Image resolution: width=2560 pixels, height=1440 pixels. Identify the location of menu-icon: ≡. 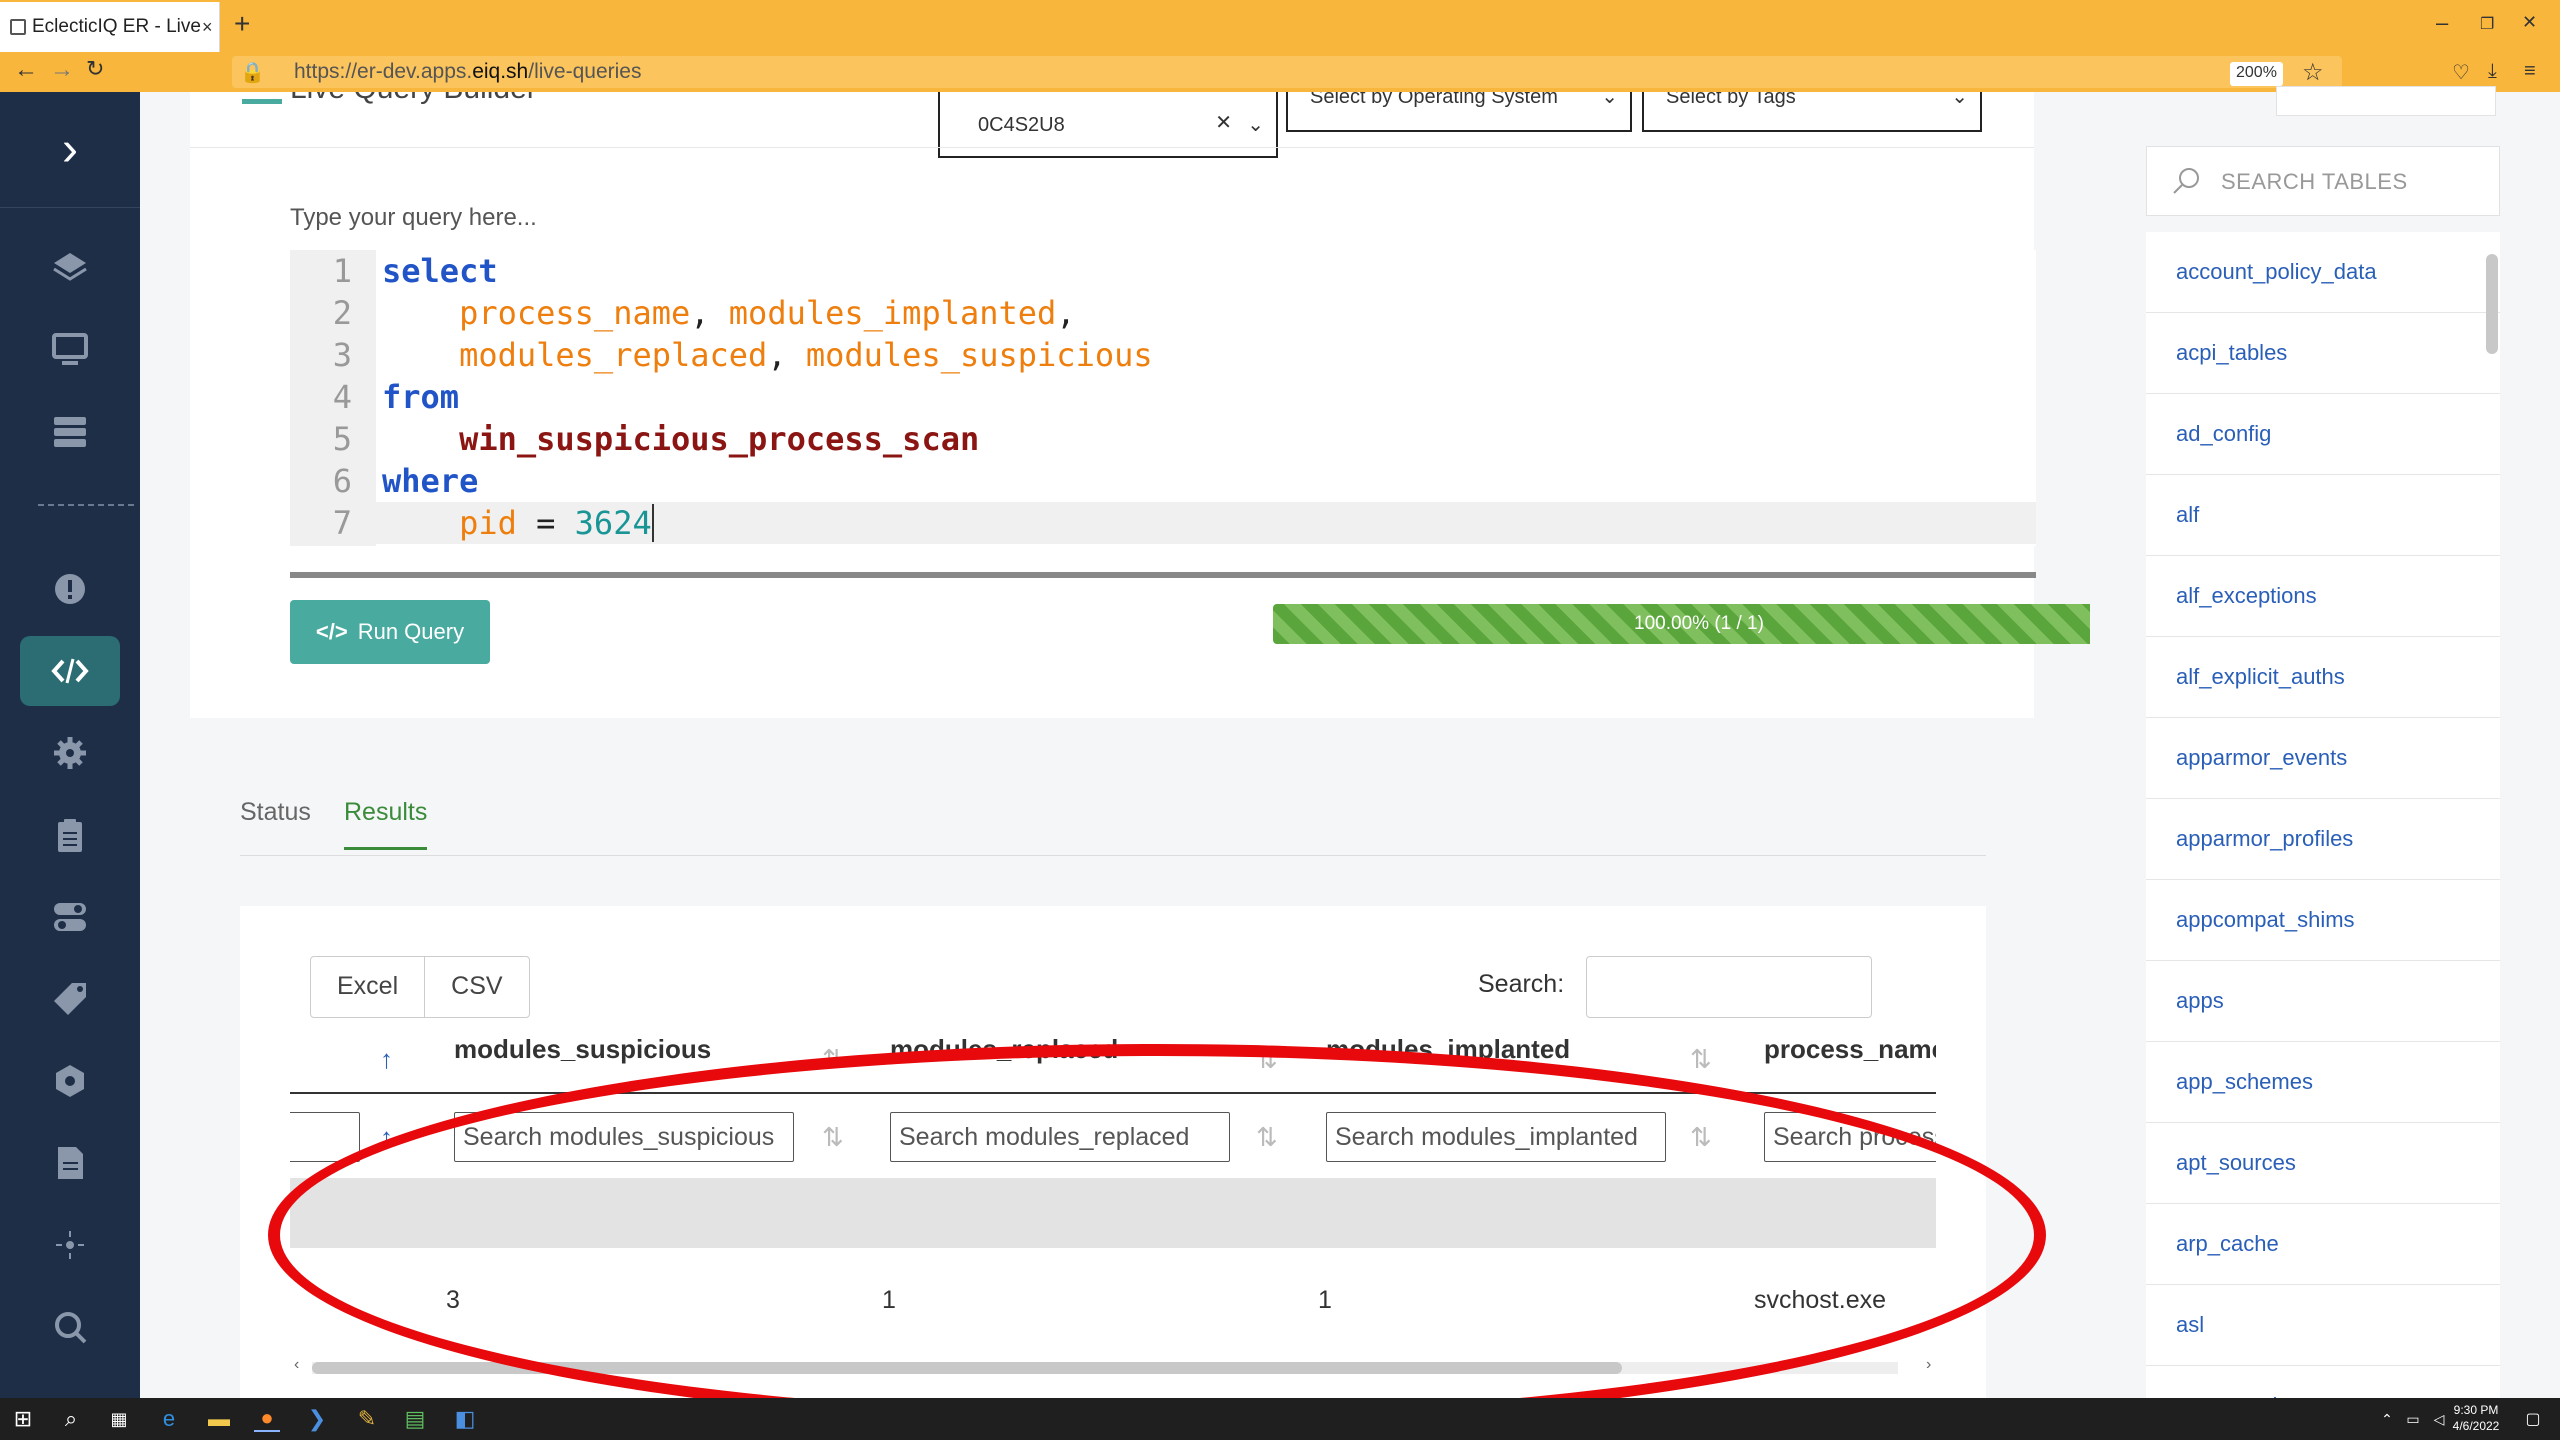
(2530, 71).